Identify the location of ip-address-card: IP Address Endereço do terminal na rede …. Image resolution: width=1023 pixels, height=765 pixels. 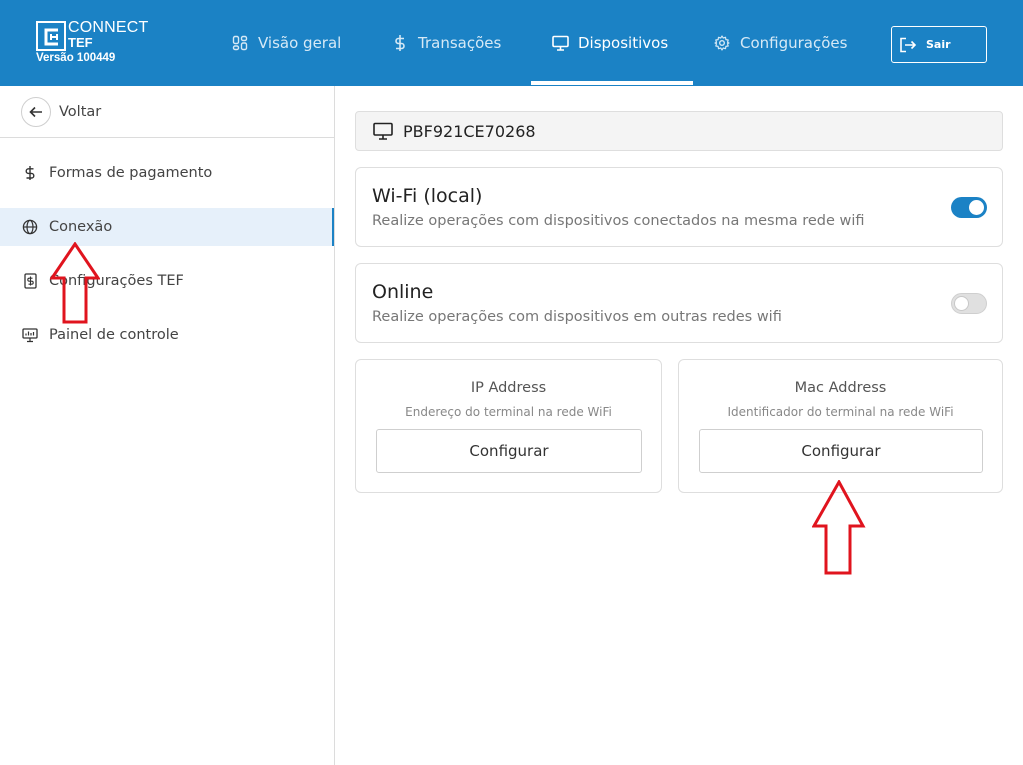
(508, 426).